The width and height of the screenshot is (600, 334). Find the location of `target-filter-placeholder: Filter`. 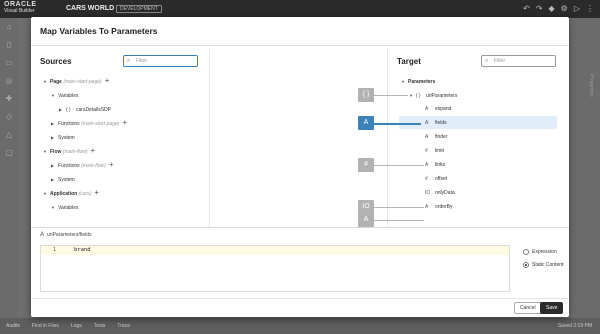

target-filter-placeholder: Filter is located at coordinates (500, 61).